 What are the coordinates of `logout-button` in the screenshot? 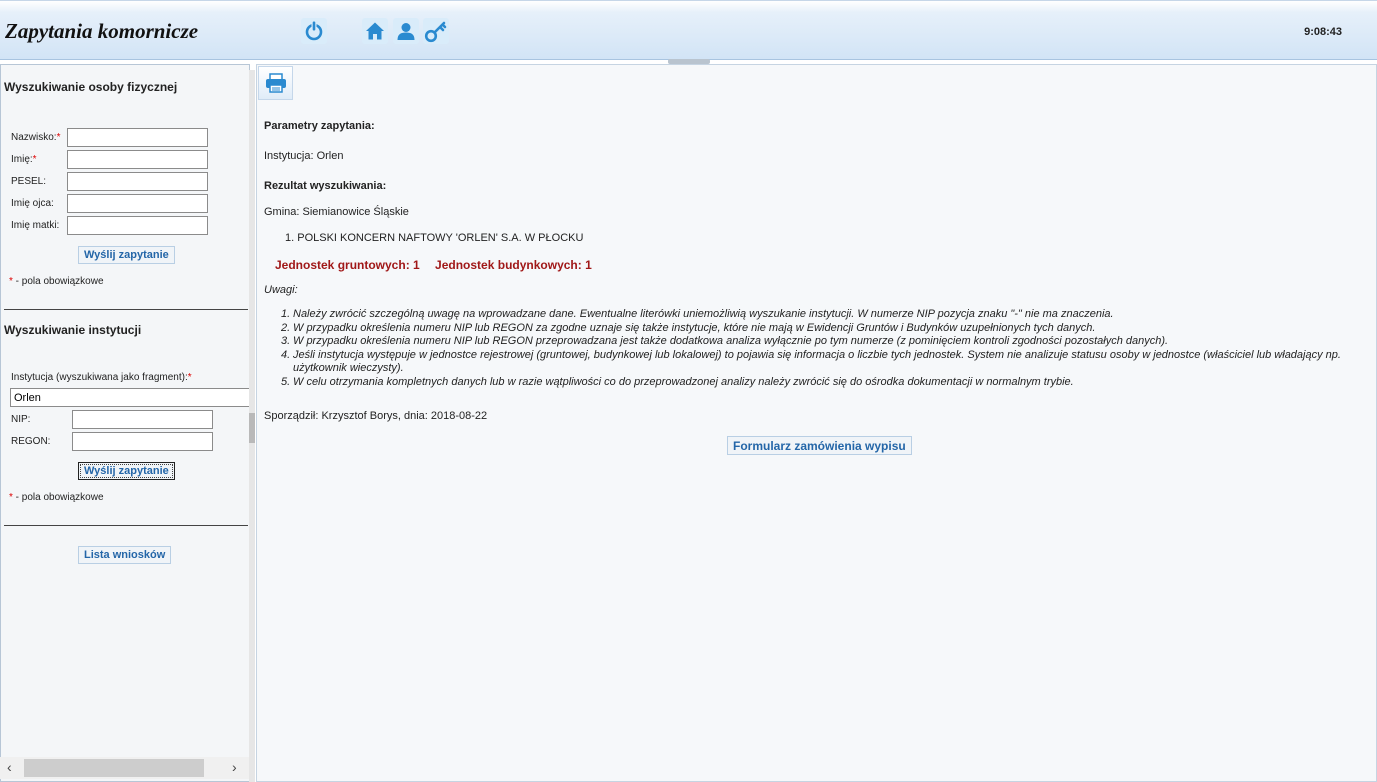 It's located at (314, 31).